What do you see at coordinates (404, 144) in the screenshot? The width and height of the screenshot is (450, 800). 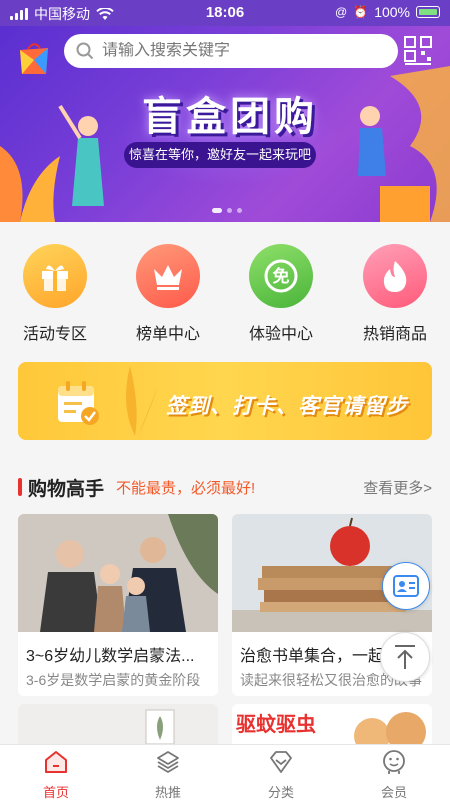 I see `decor-right-figure` at bounding box center [404, 144].